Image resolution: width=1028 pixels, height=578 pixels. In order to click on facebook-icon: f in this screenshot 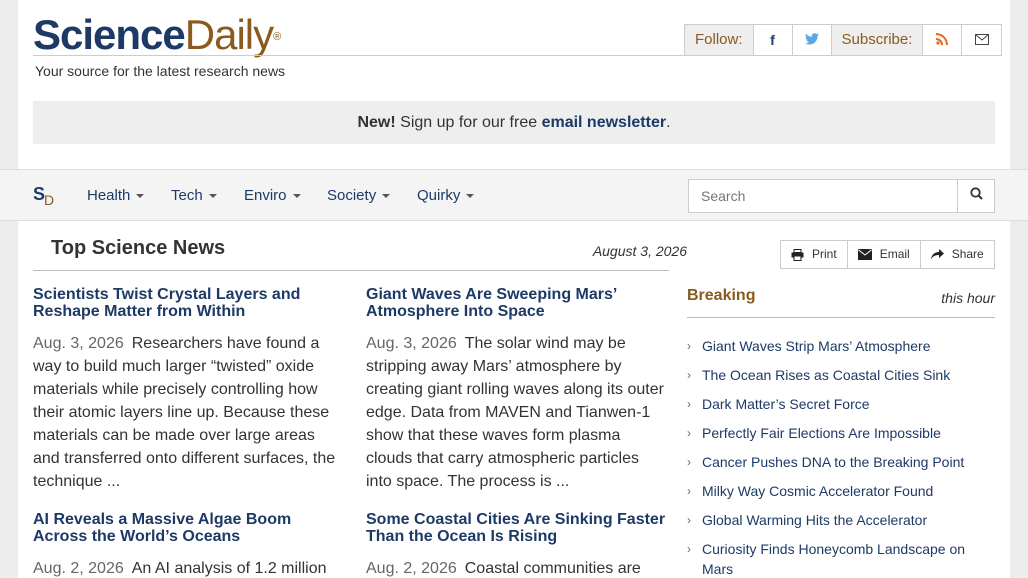, I will do `click(773, 40)`.